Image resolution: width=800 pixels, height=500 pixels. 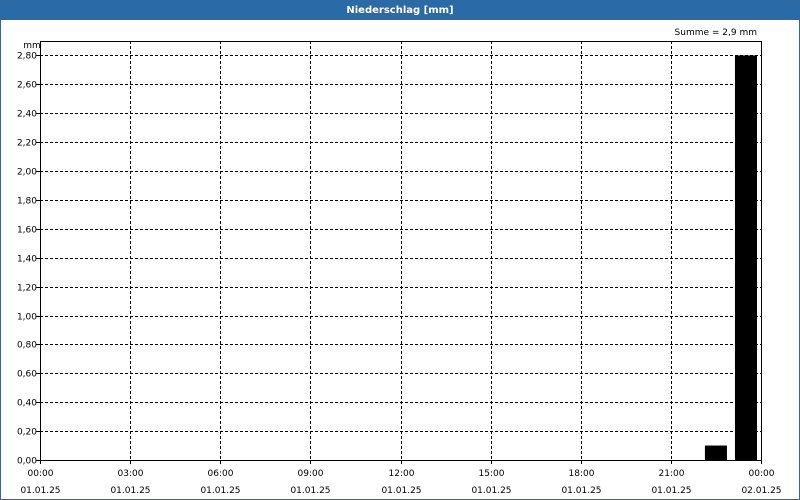 What do you see at coordinates (400, 10) in the screenshot?
I see `window-title: Niederschlag [mm]` at bounding box center [400, 10].